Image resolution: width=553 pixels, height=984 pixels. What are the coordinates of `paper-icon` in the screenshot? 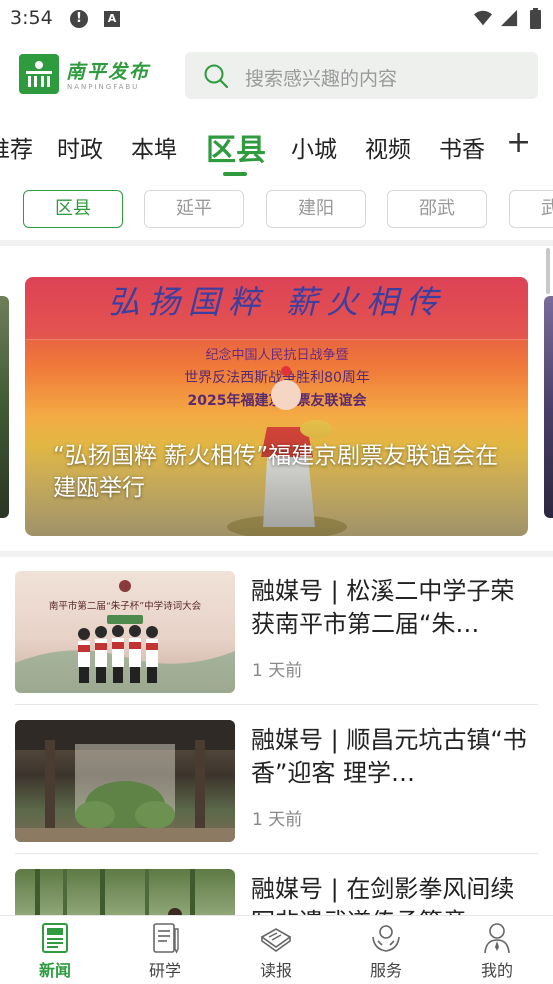 It's located at (276, 940).